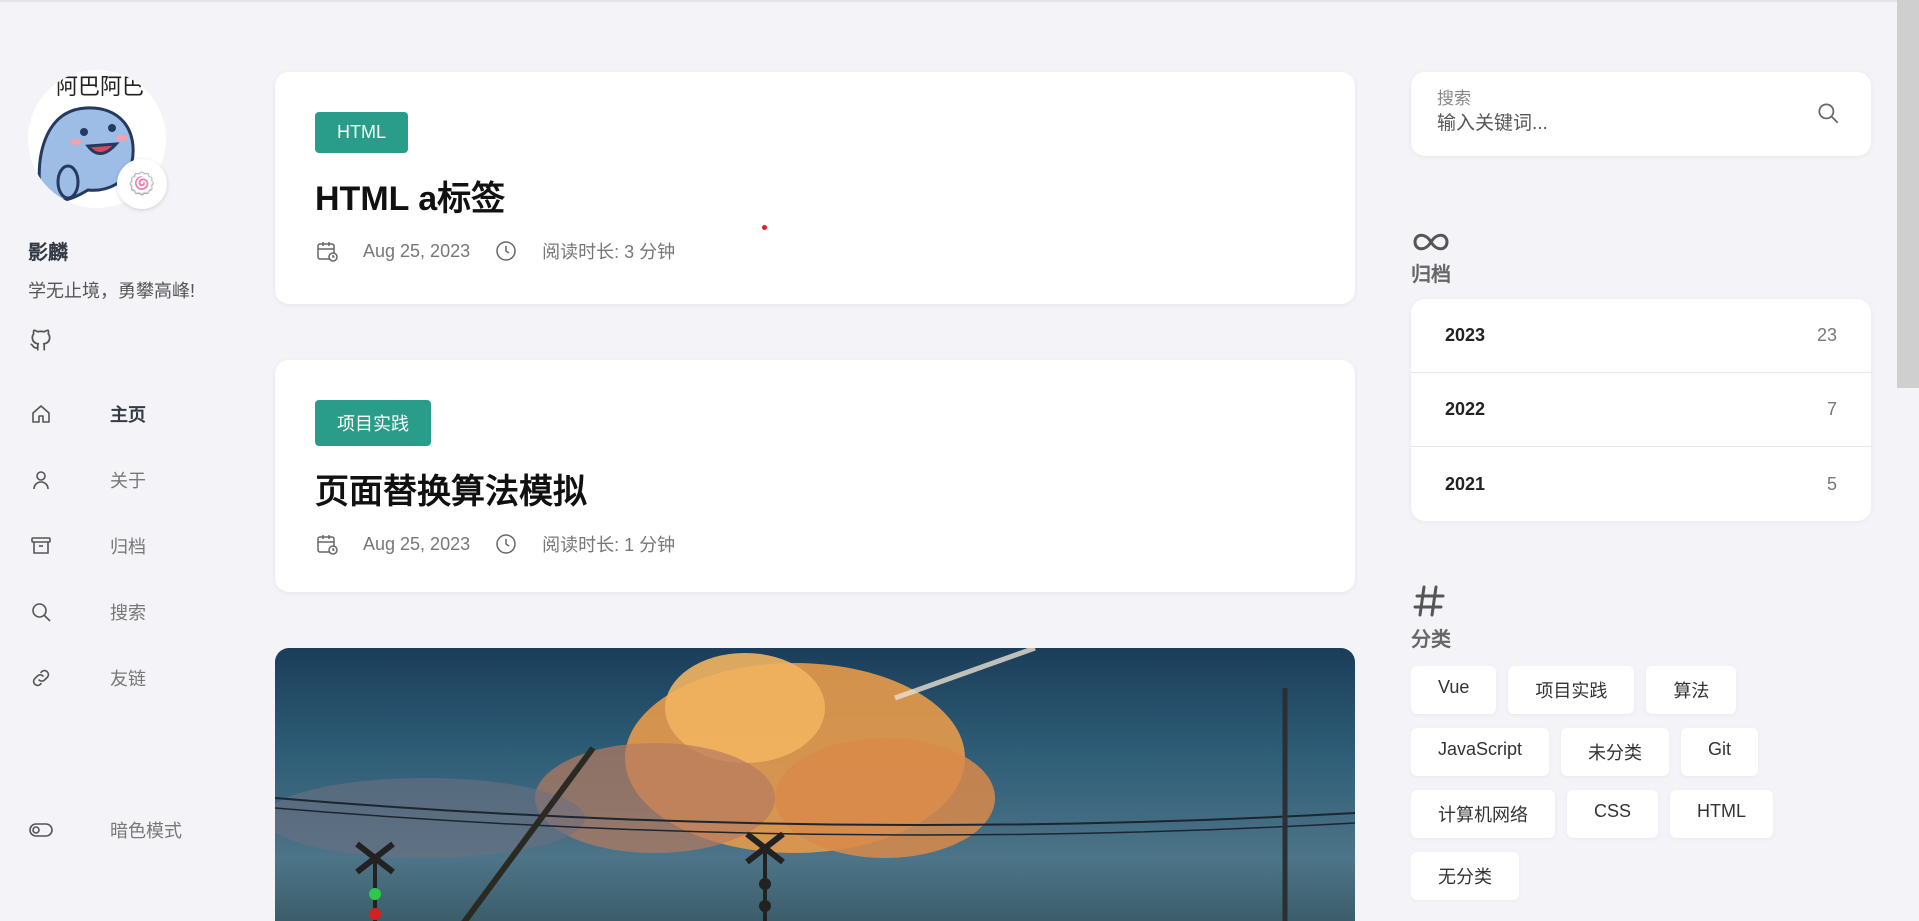  Describe the element at coordinates (1826, 335) in the screenshot. I see `archive-count: 23` at that location.